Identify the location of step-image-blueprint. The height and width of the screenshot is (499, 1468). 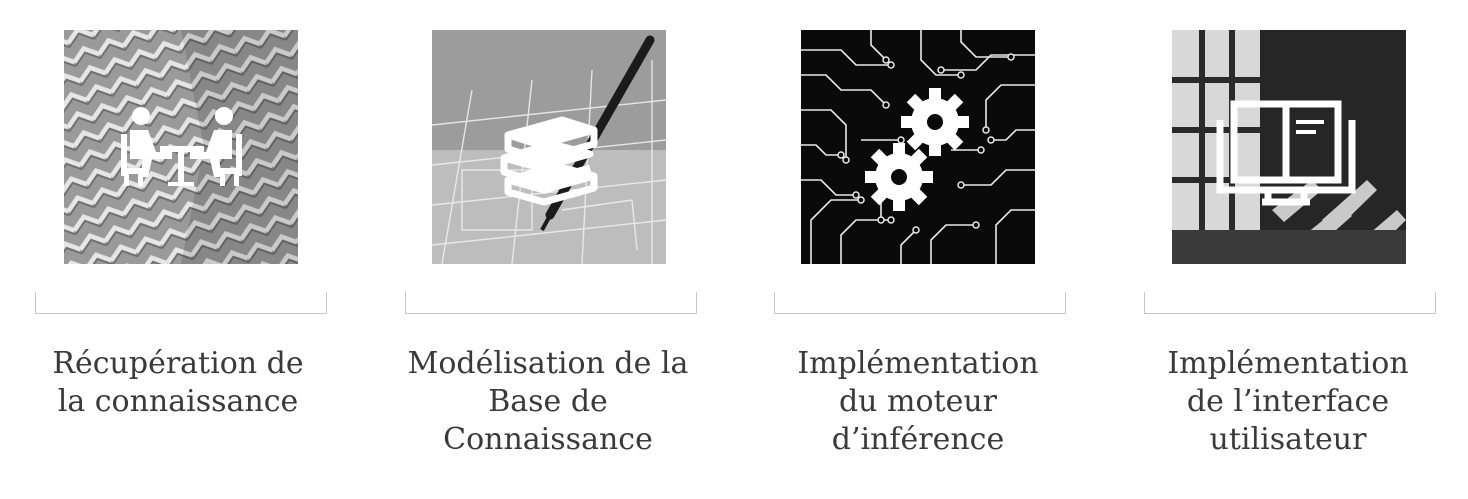
(549, 147).